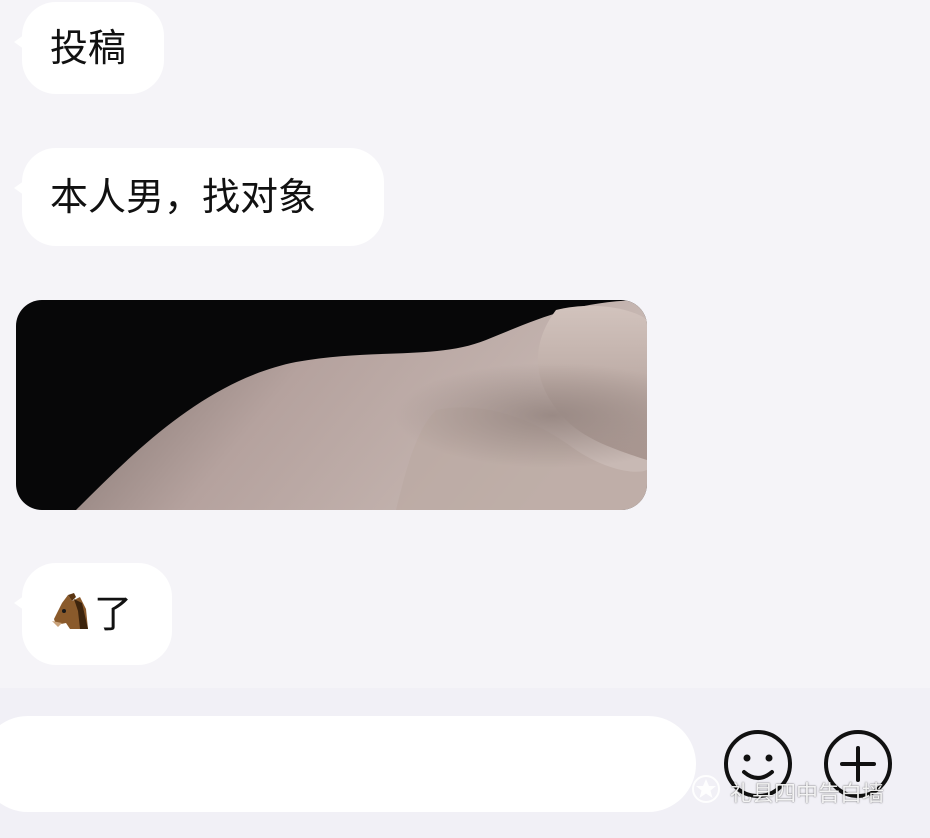 This screenshot has height=838, width=930. What do you see at coordinates (70, 614) in the screenshot?
I see `horse-face-emoji-icon` at bounding box center [70, 614].